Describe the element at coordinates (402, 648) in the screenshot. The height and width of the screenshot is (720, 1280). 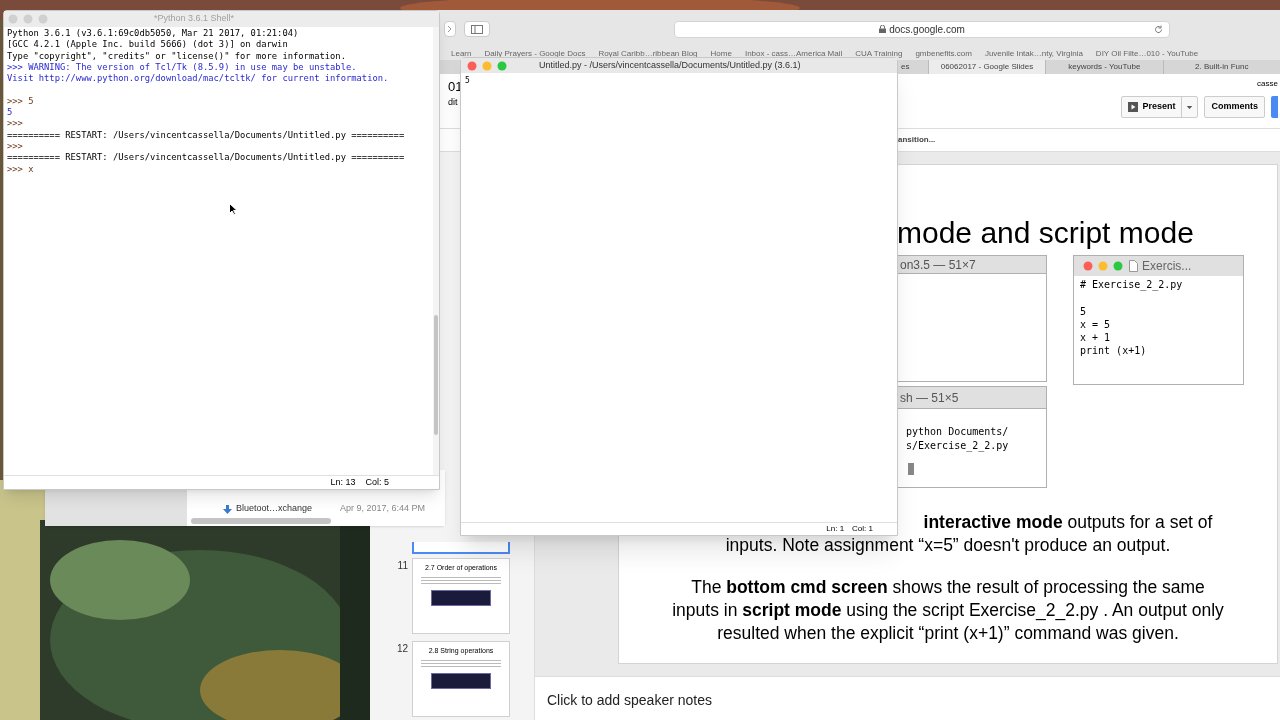
I see `slide-number: 12` at that location.